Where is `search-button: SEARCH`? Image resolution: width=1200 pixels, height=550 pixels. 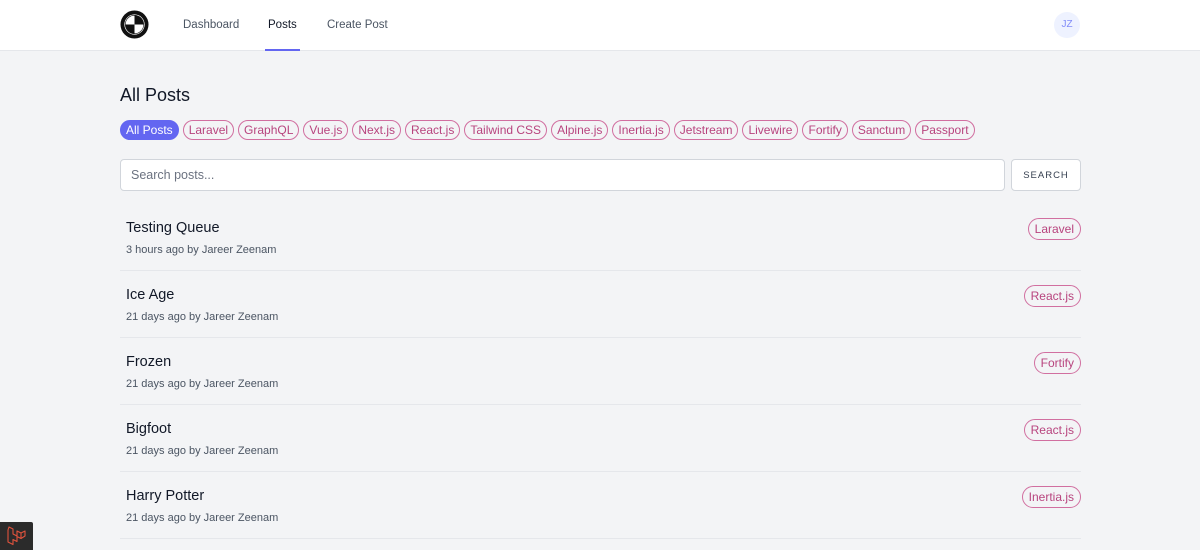 search-button: SEARCH is located at coordinates (1046, 175).